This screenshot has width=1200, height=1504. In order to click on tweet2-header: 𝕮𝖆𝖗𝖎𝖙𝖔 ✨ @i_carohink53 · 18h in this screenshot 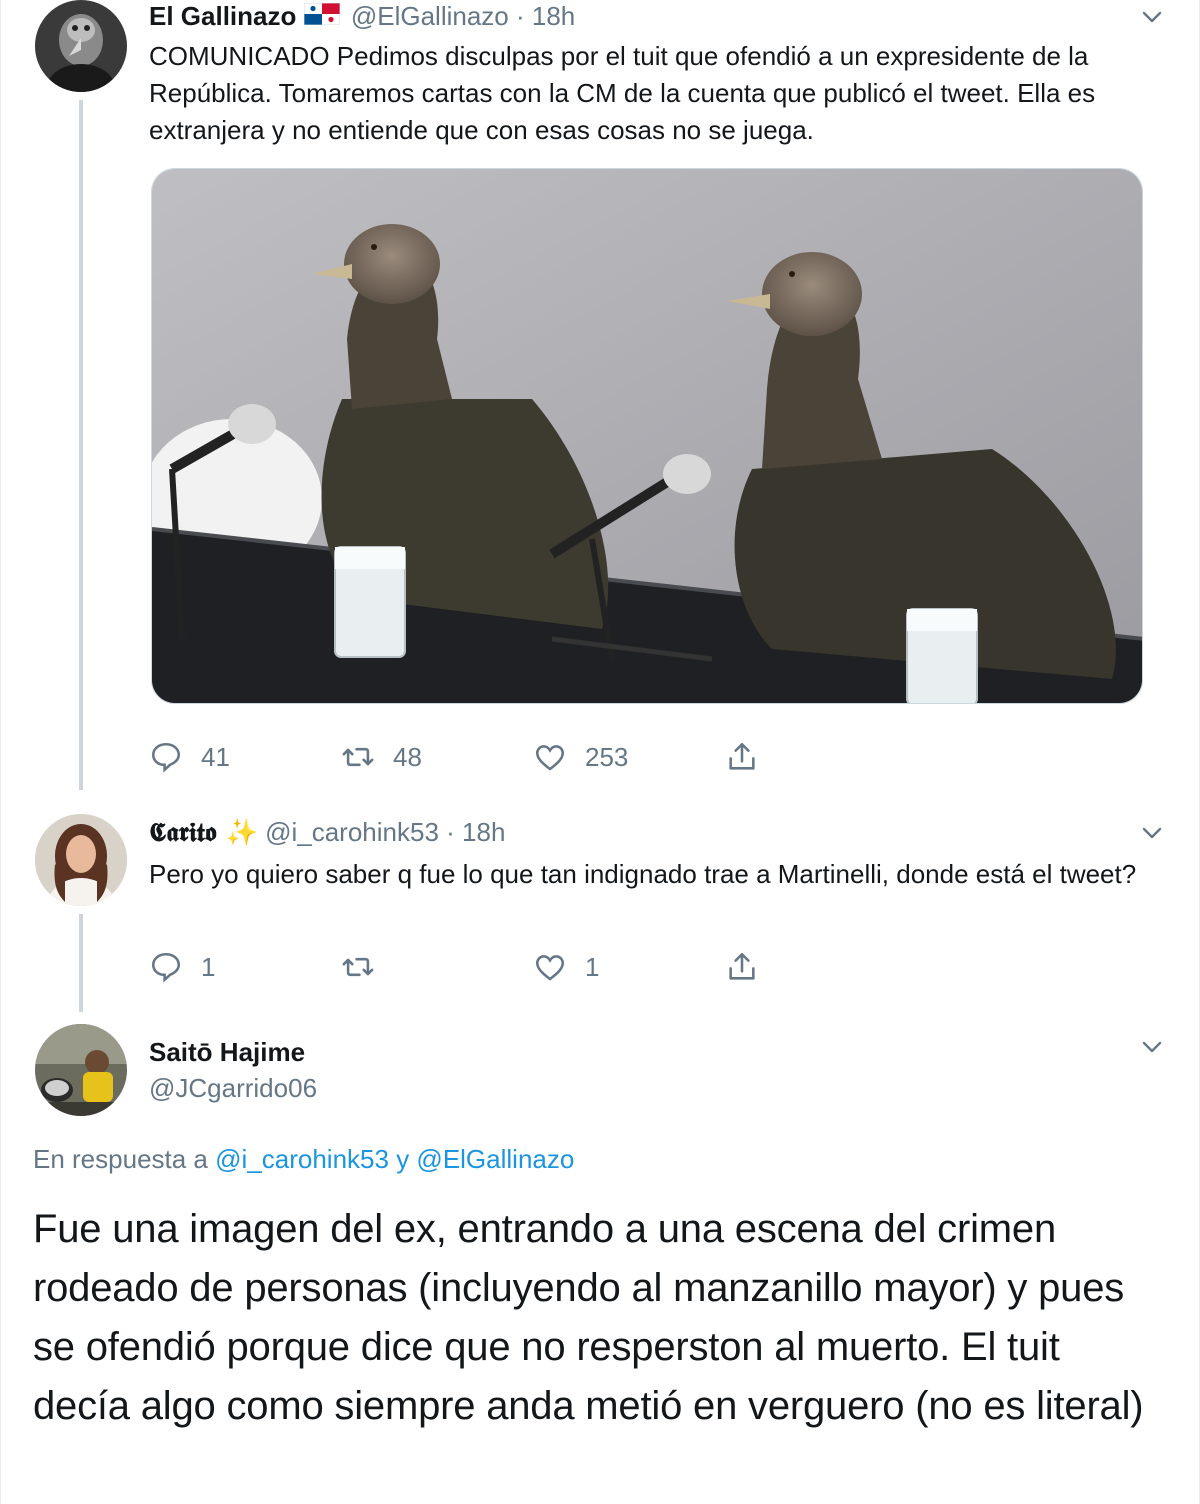, I will do `click(327, 832)`.